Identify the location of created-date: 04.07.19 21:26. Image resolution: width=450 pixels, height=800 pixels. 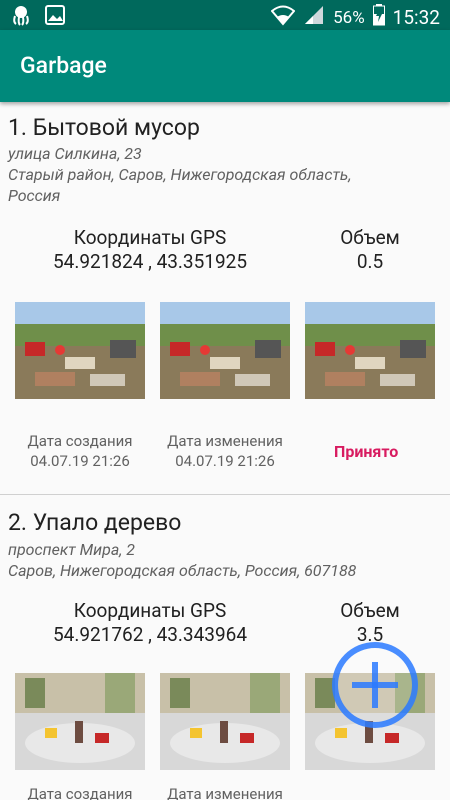
(80, 461).